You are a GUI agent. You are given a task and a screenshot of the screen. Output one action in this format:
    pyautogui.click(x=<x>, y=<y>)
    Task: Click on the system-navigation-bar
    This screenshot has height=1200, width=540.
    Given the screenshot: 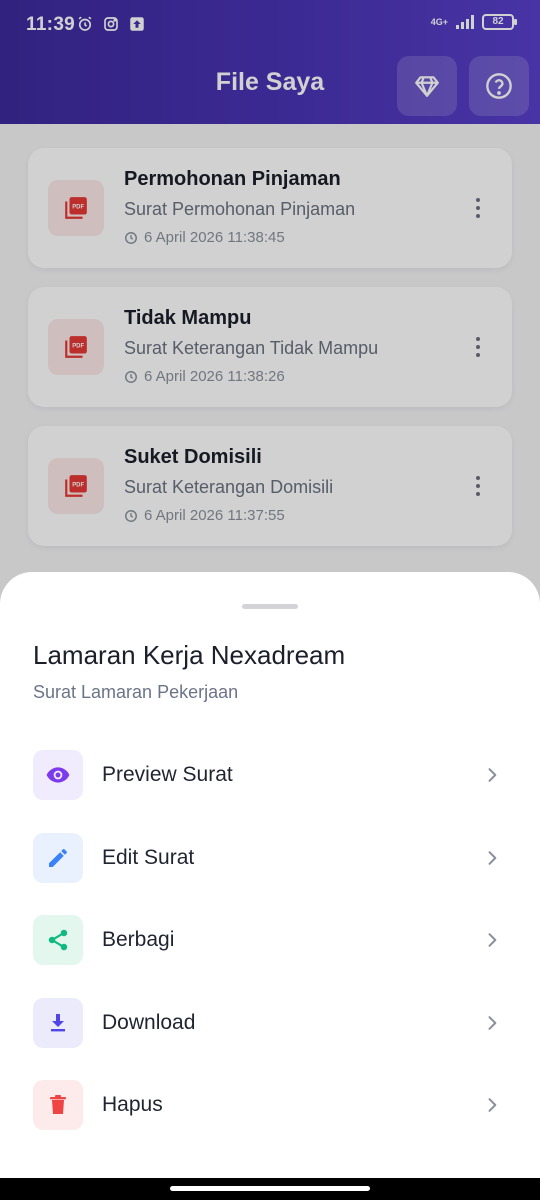 What is the action you would take?
    pyautogui.click(x=270, y=1189)
    